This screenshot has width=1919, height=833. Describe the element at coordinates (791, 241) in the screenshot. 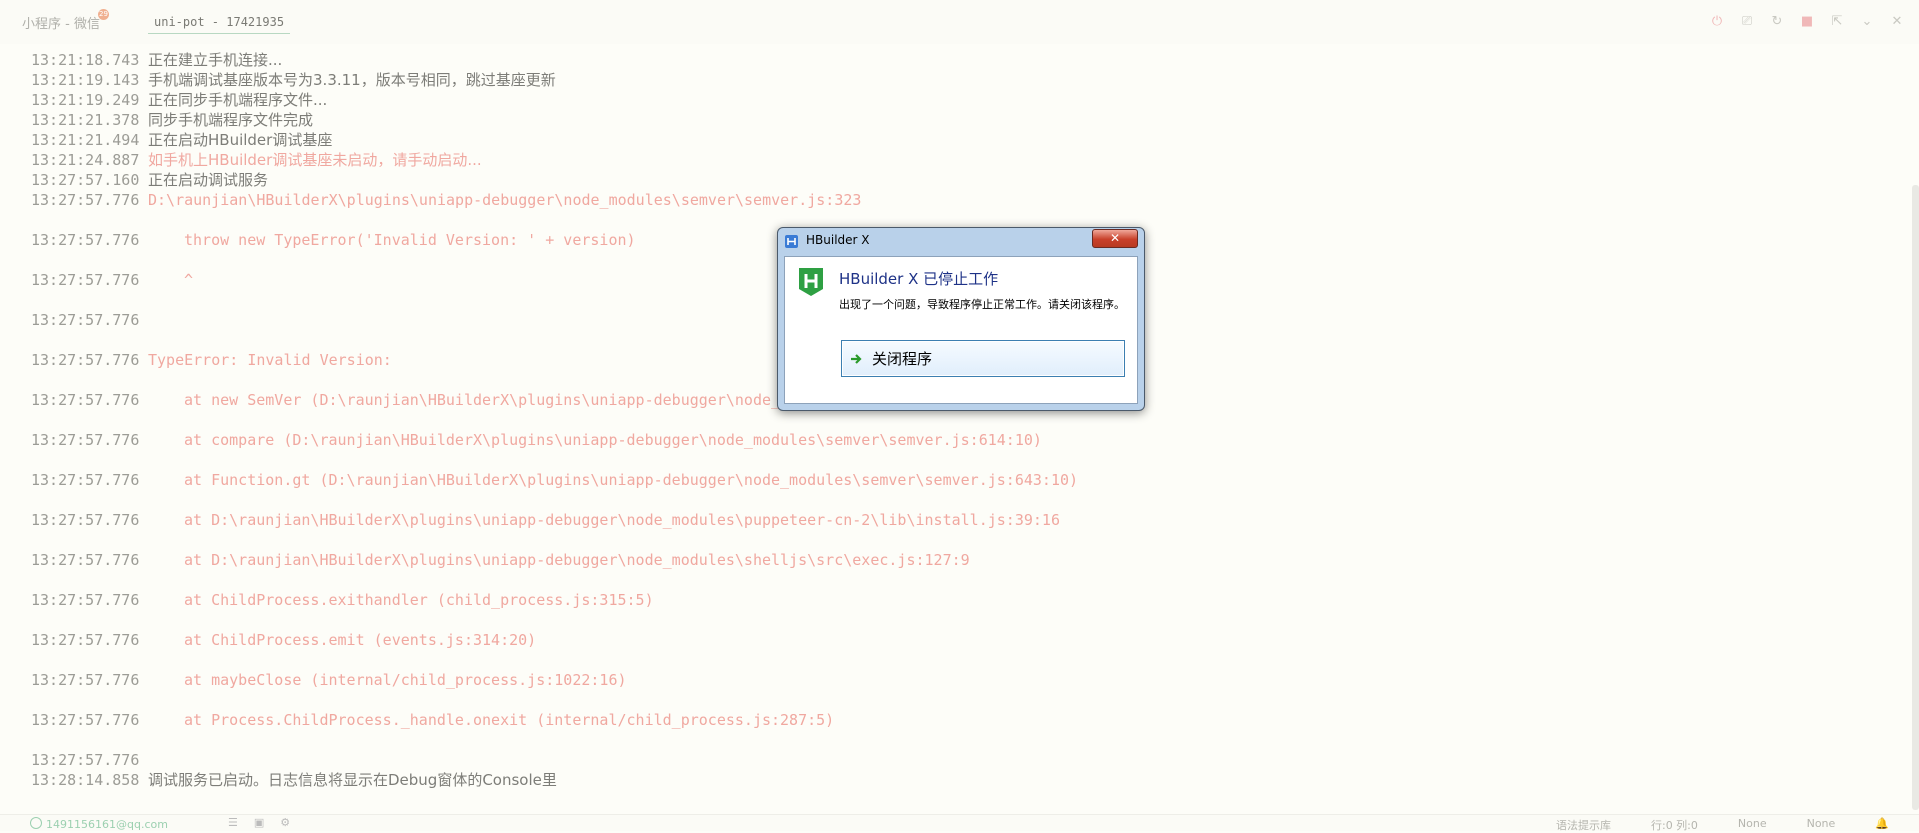

I see `hbuilder-app-icon` at that location.